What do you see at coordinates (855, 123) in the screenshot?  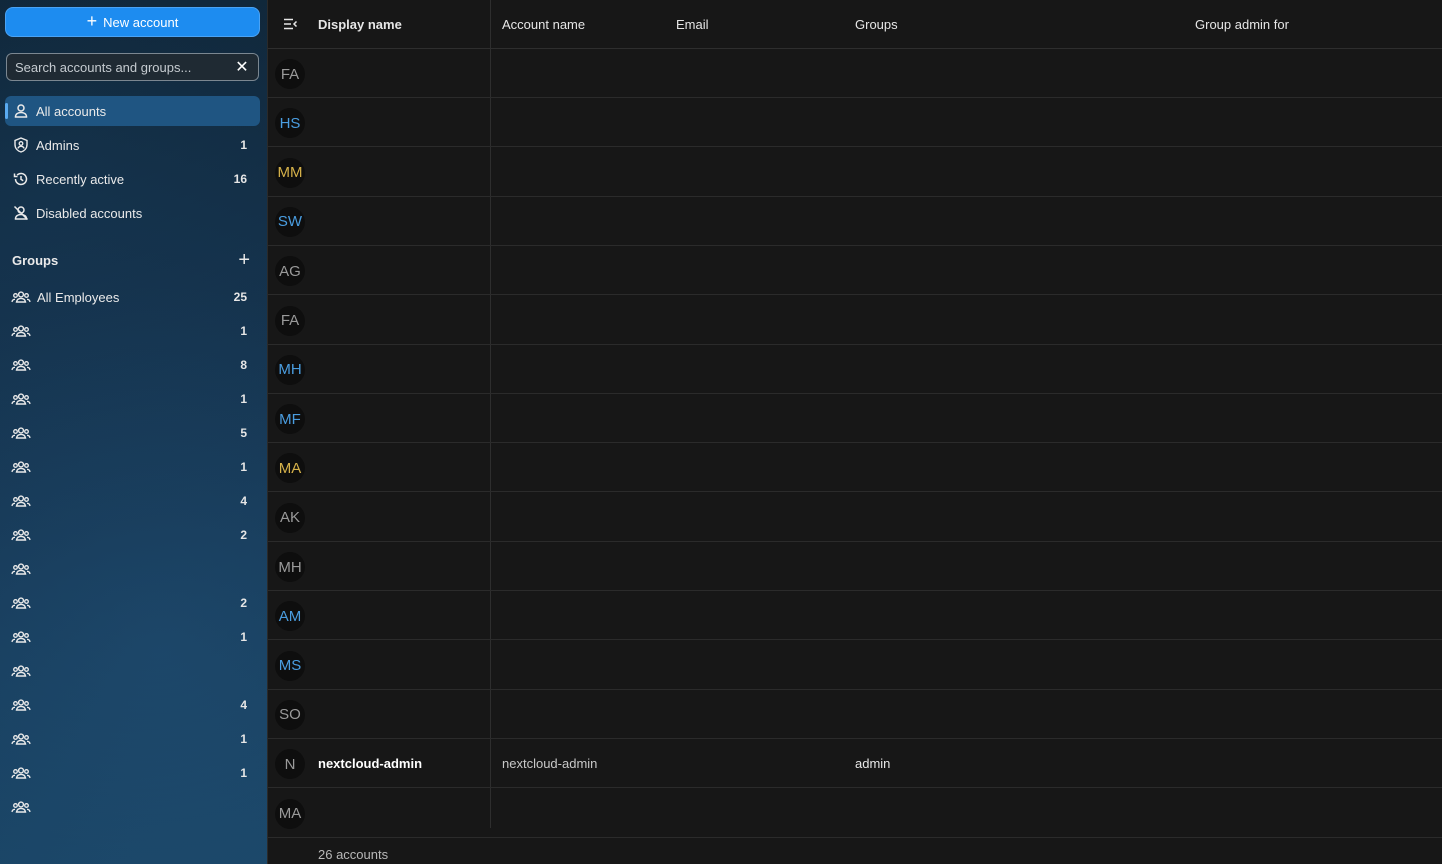 I see `table-row: HS` at bounding box center [855, 123].